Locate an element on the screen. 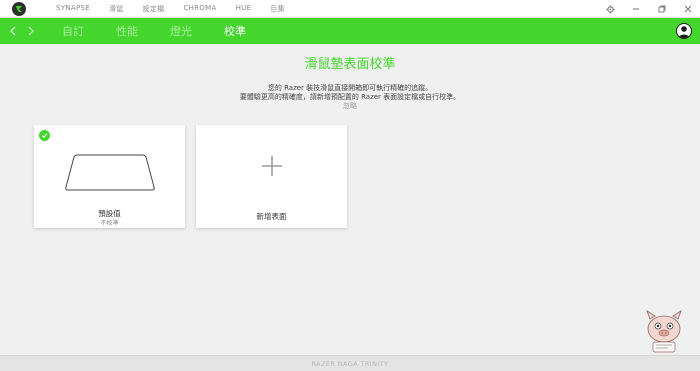 This screenshot has width=700, height=371. tab-calibration: 校準 is located at coordinates (235, 31).